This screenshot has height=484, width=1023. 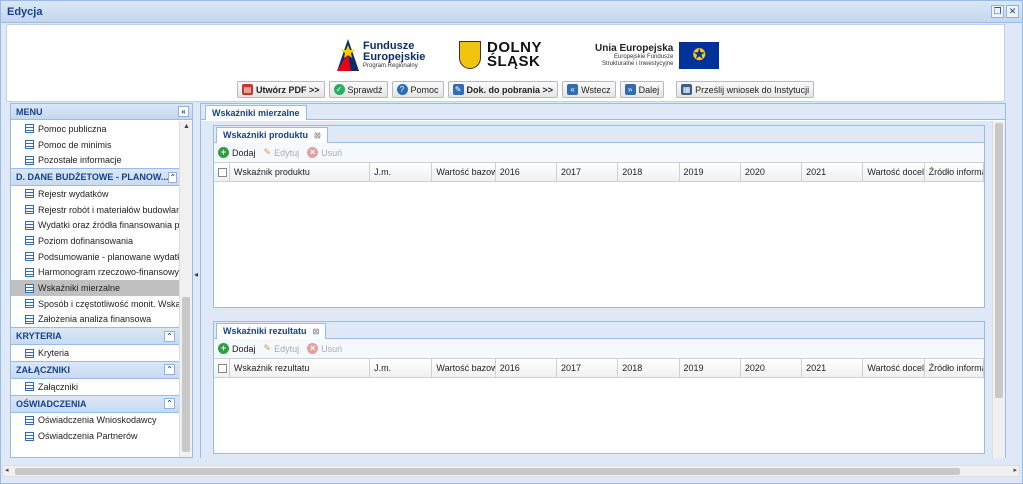 I want to click on sidebar-item: Poziom dofinansowania, so click(x=95, y=241).